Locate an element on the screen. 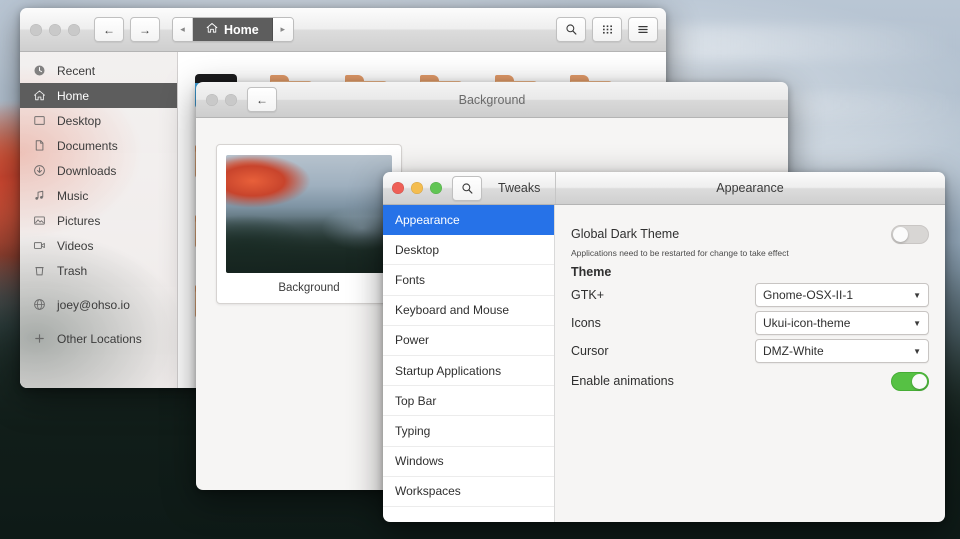  gtk-theme-value: Gnome-OSX-II-1 is located at coordinates (808, 295).